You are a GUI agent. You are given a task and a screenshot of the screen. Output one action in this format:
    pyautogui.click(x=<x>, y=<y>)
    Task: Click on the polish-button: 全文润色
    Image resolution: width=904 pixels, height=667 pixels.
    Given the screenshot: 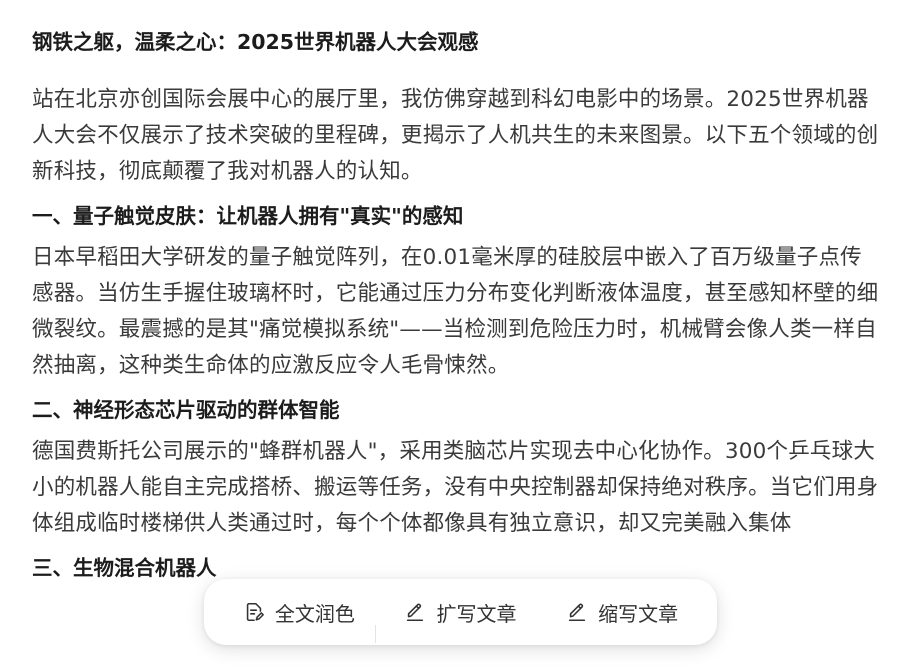 What is the action you would take?
    pyautogui.click(x=299, y=612)
    